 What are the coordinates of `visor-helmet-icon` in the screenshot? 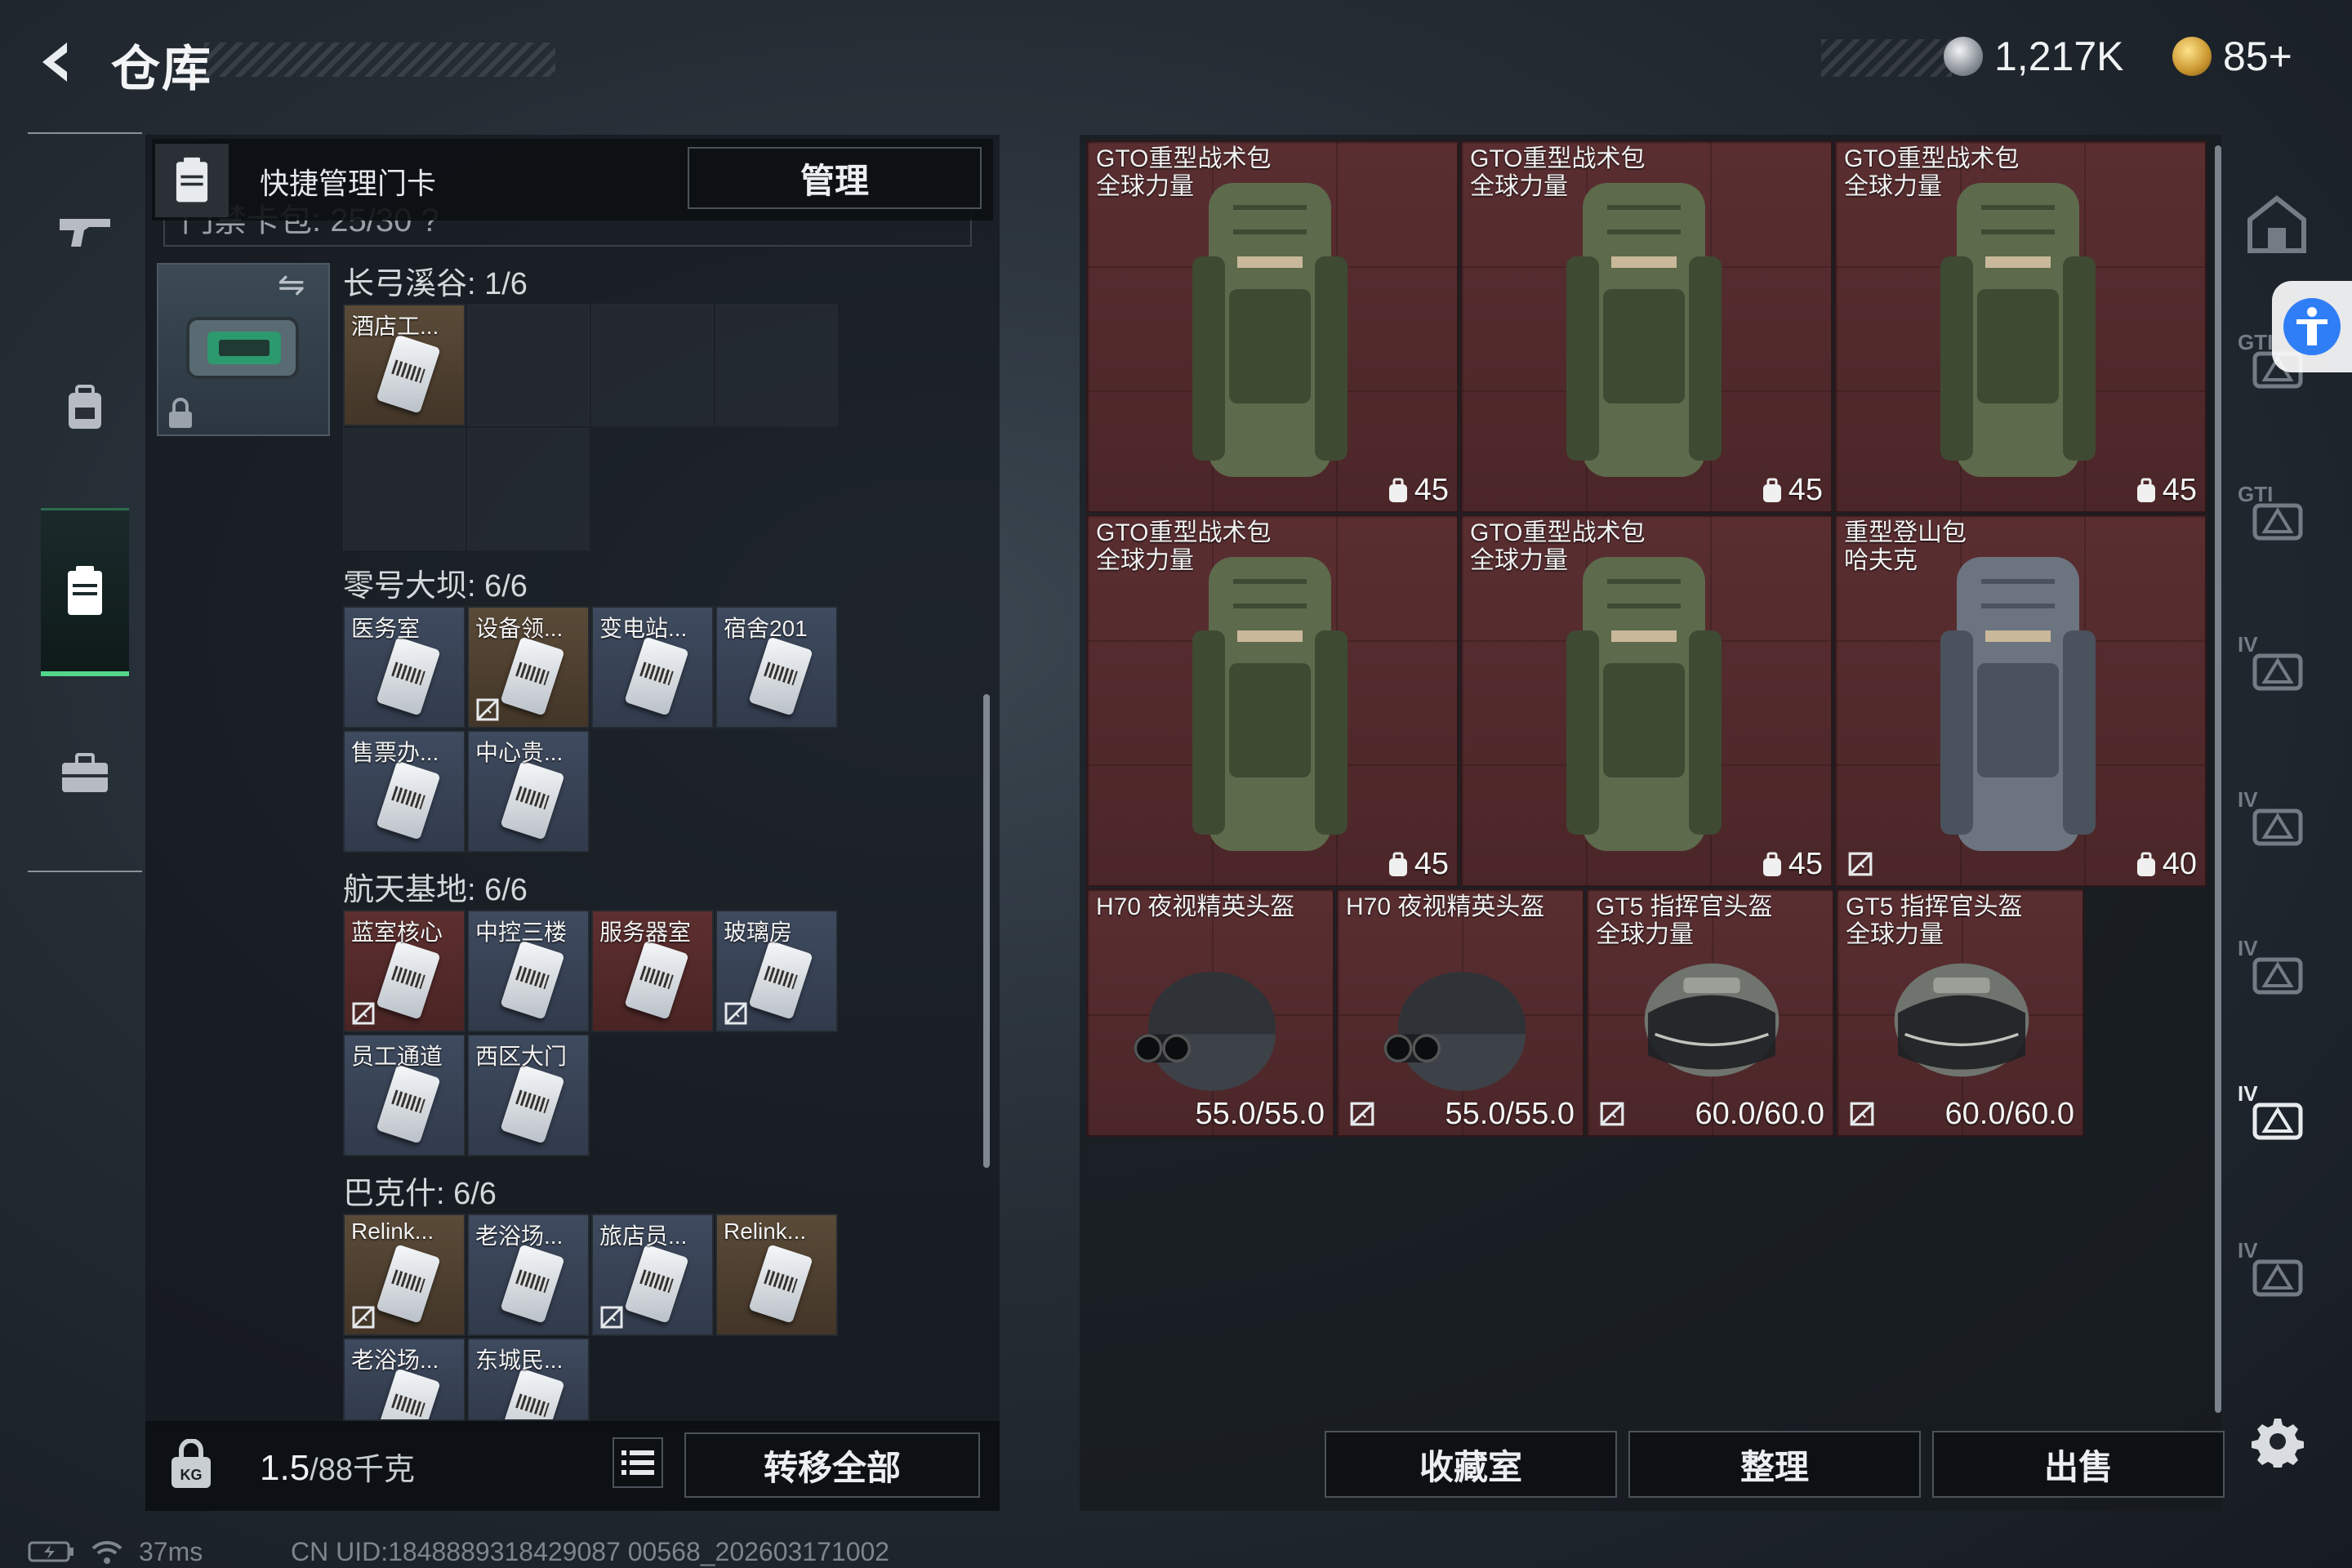 It's located at (1961, 1020).